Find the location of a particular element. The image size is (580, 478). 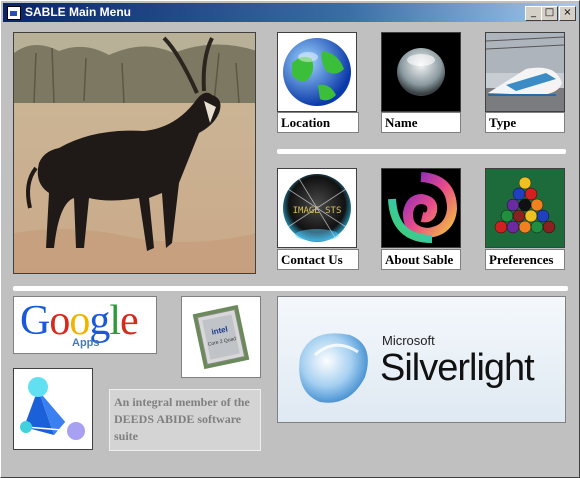

name-button is located at coordinates (421, 72).